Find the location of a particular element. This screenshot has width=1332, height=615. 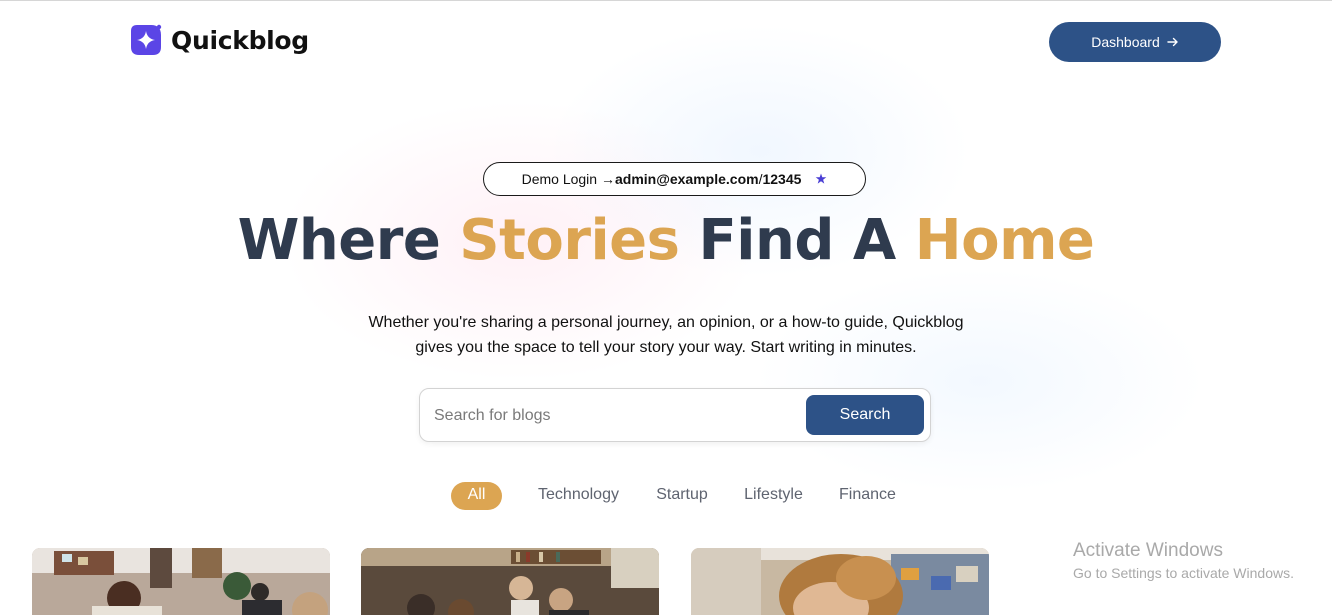

brand-name: Quickblog is located at coordinates (240, 40).